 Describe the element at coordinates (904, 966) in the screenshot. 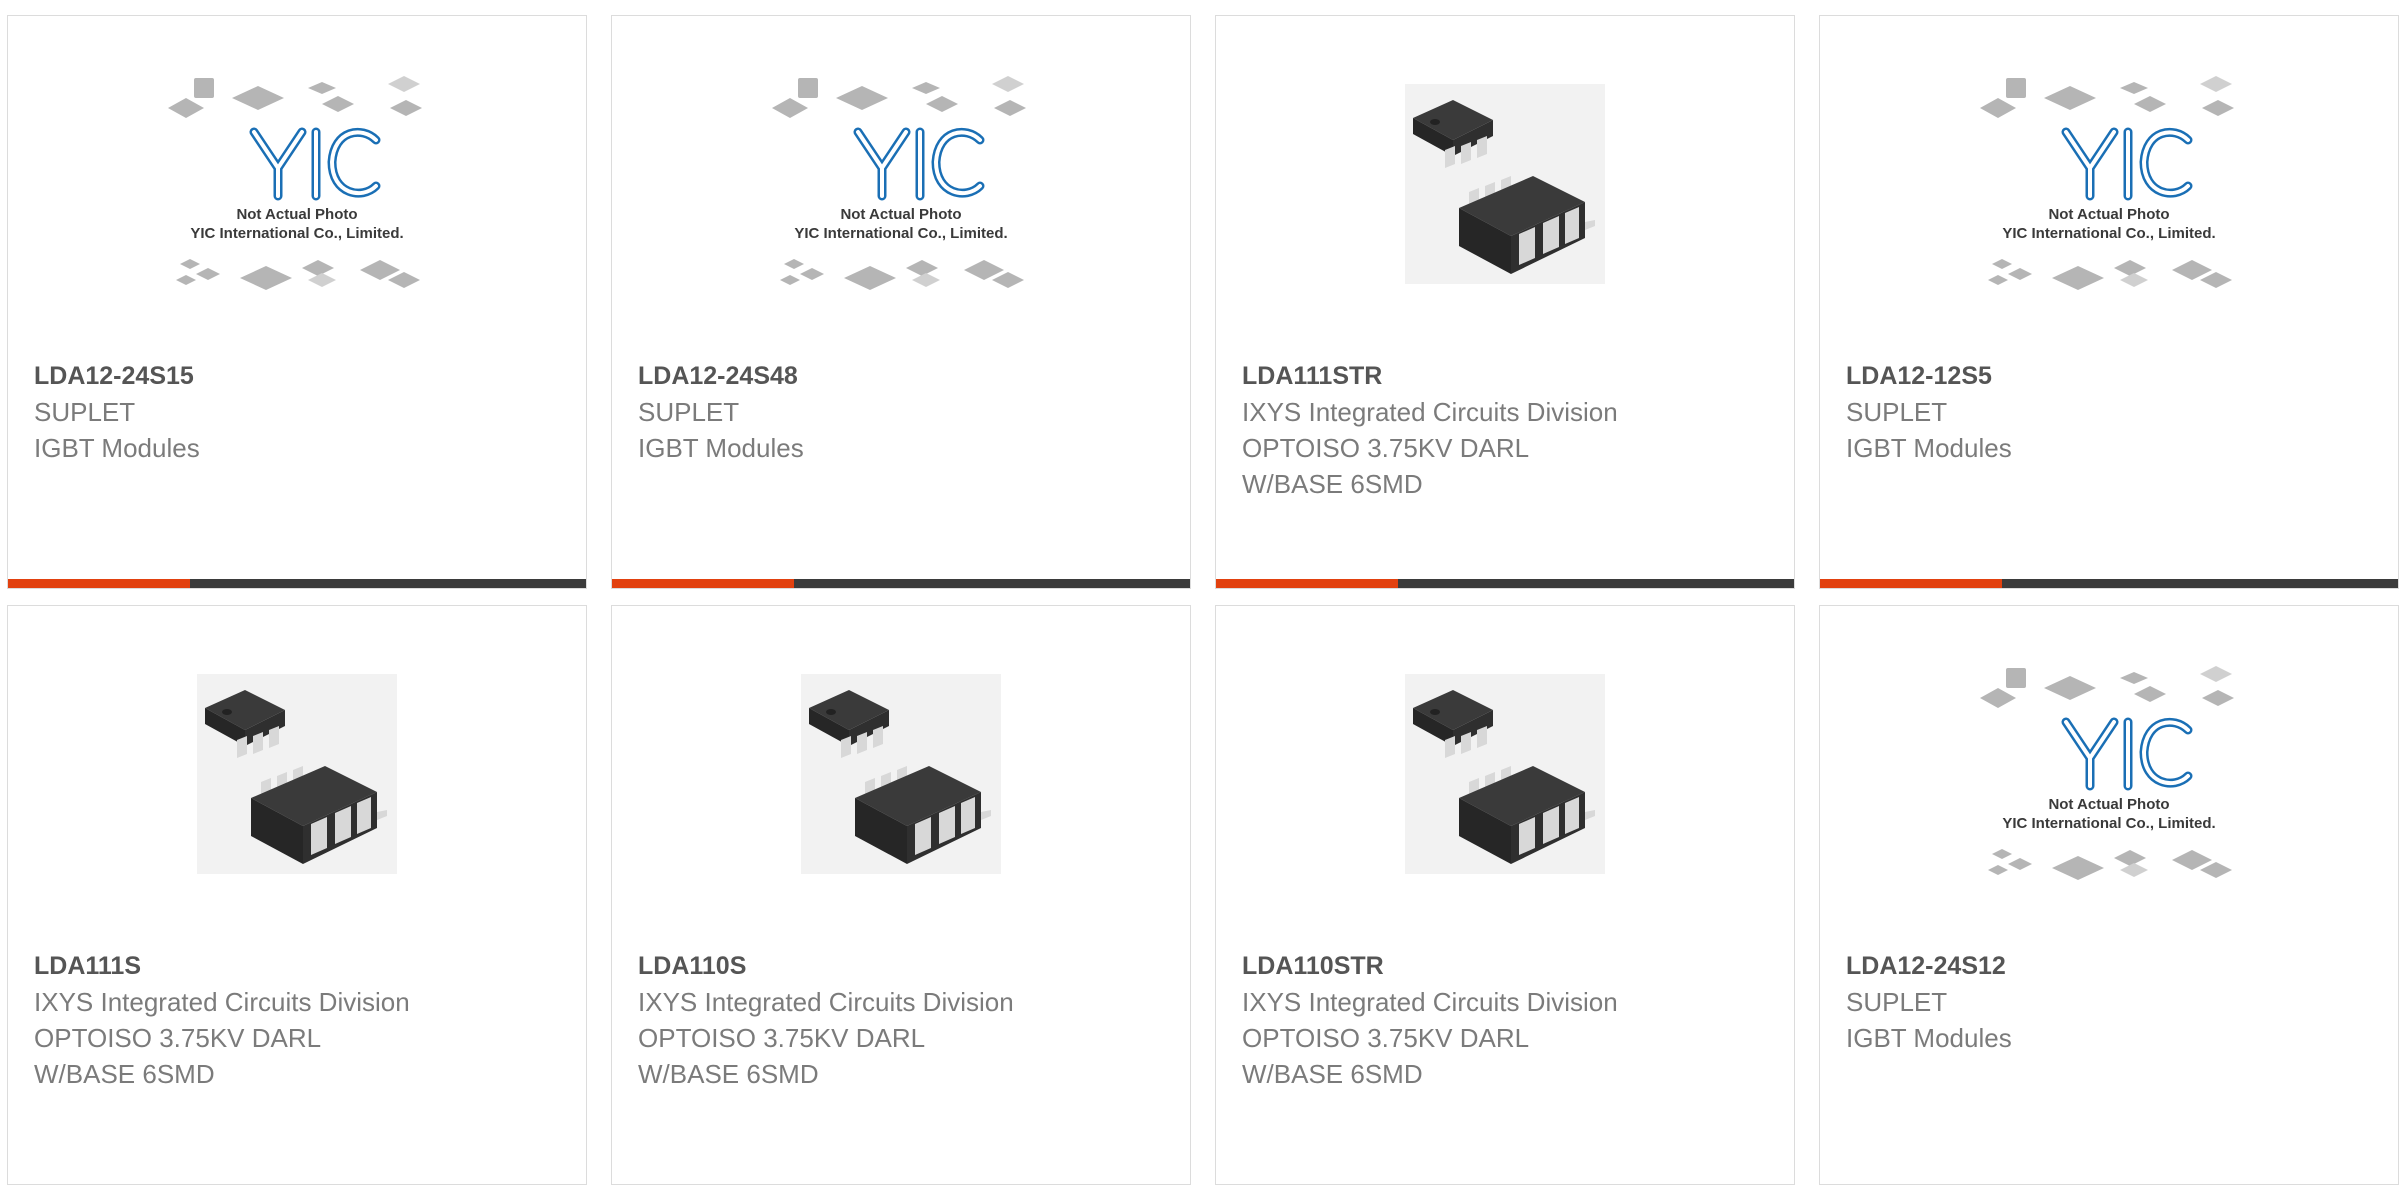

I see `part-number-link: LDA110S` at that location.